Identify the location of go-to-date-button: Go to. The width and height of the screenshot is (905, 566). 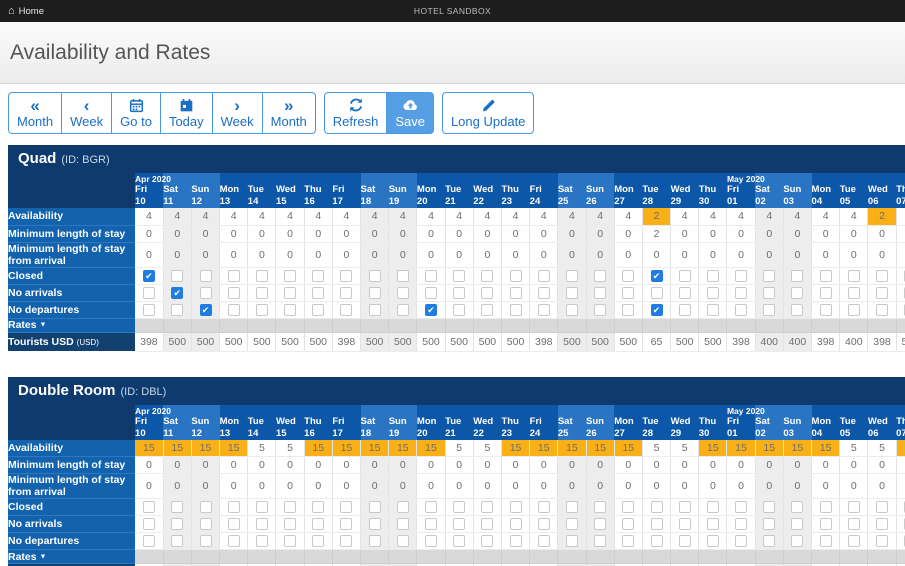
(136, 113).